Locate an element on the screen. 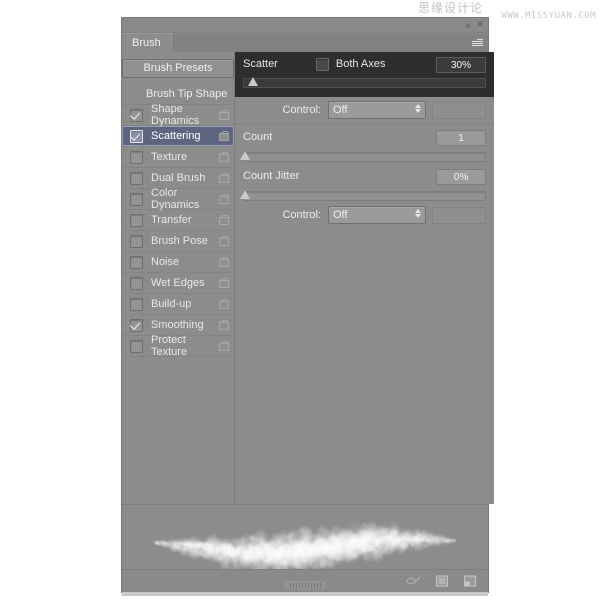  both-axes-control: Both Axes is located at coordinates (350, 64).